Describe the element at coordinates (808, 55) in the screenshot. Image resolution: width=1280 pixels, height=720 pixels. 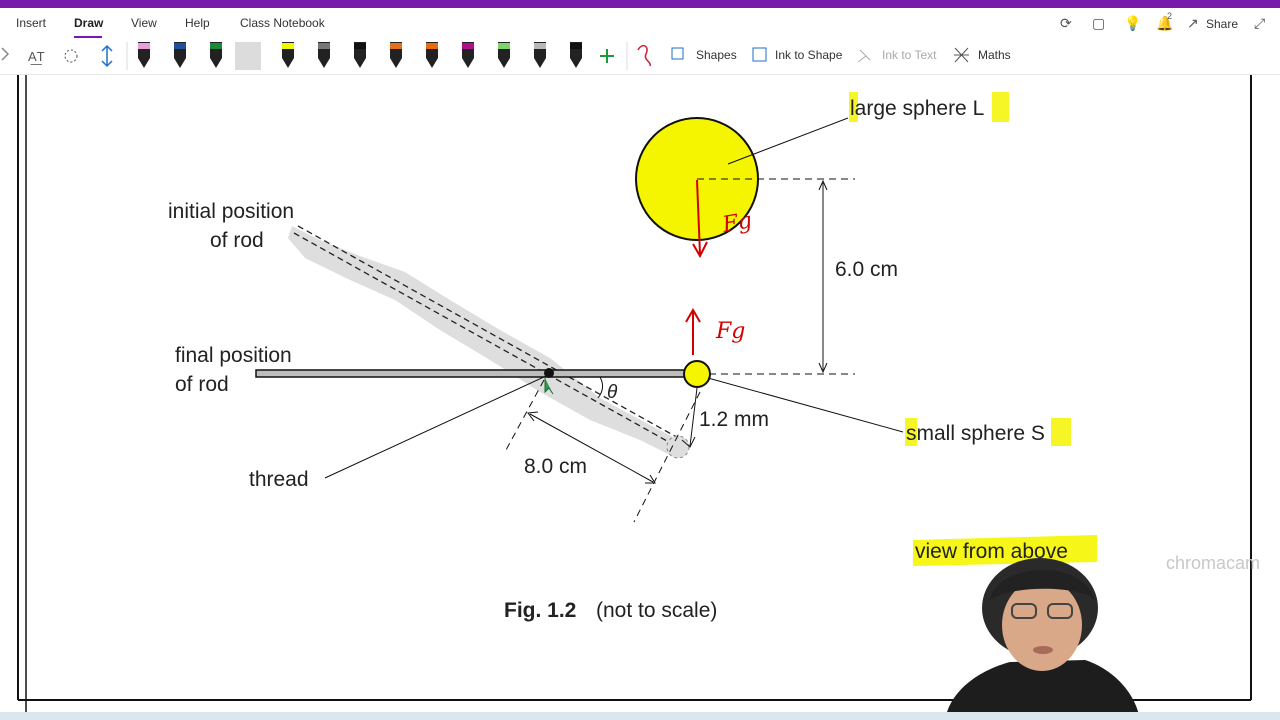
I see `ink-to-shape-button: Ink to Shape` at that location.